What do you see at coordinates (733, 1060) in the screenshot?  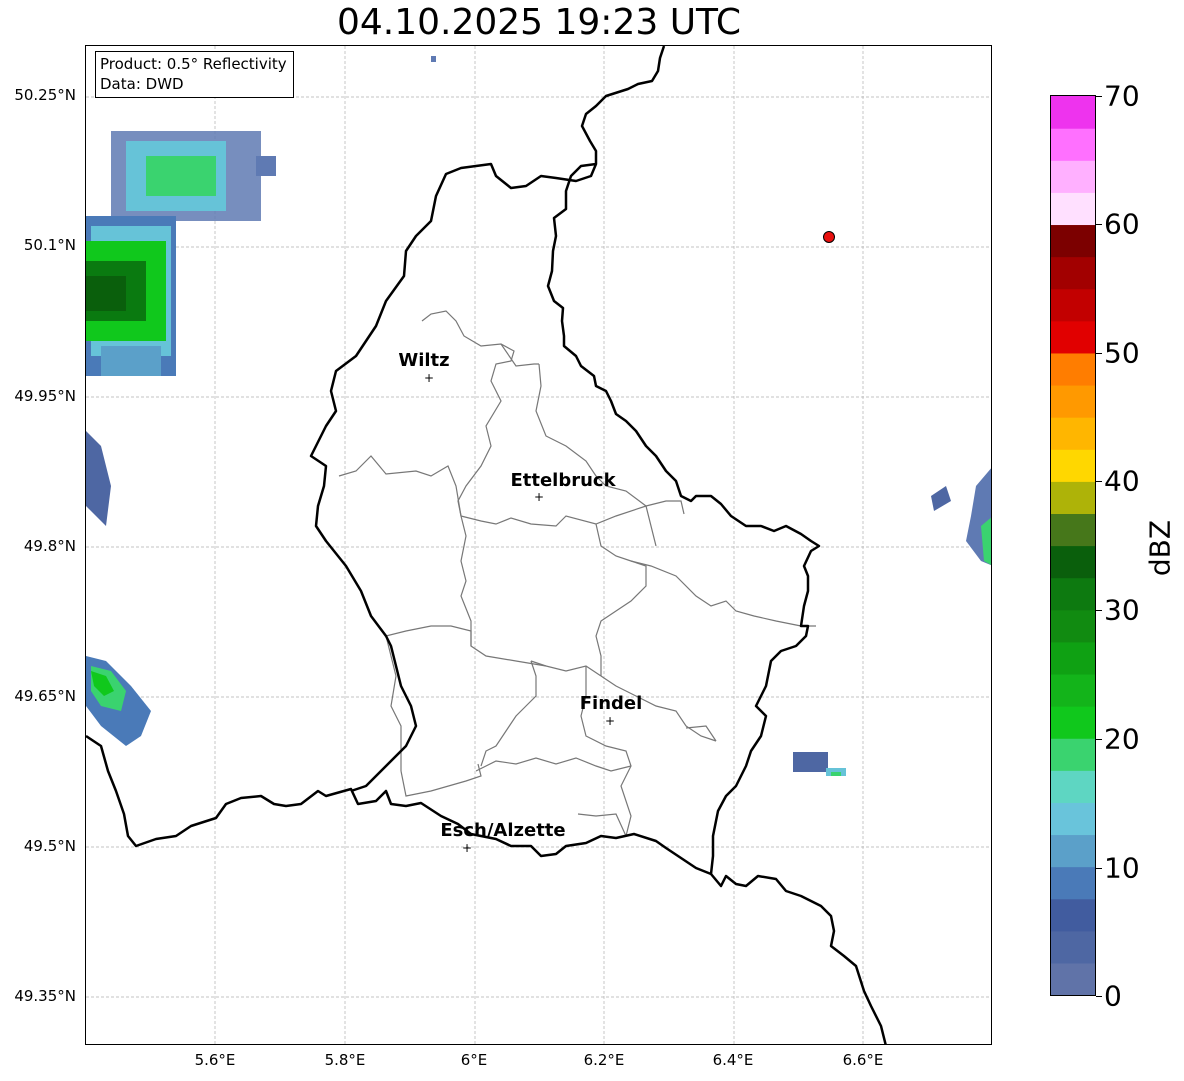 I see `lon-label-6-4: 6.4°E` at bounding box center [733, 1060].